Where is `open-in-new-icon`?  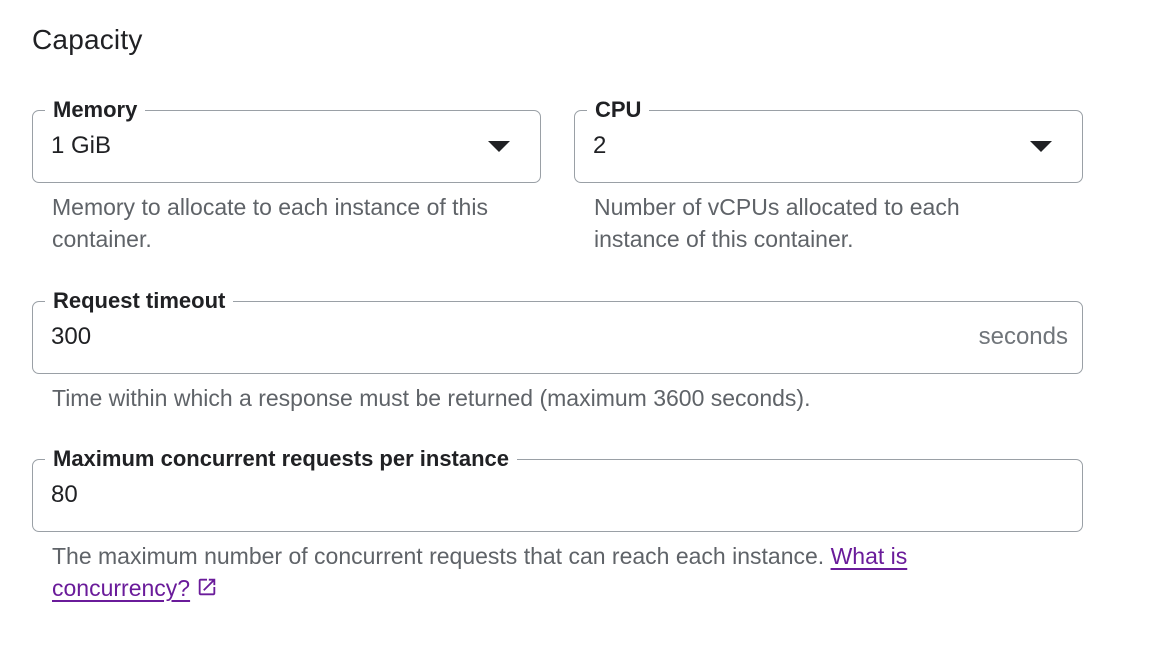 open-in-new-icon is located at coordinates (207, 590).